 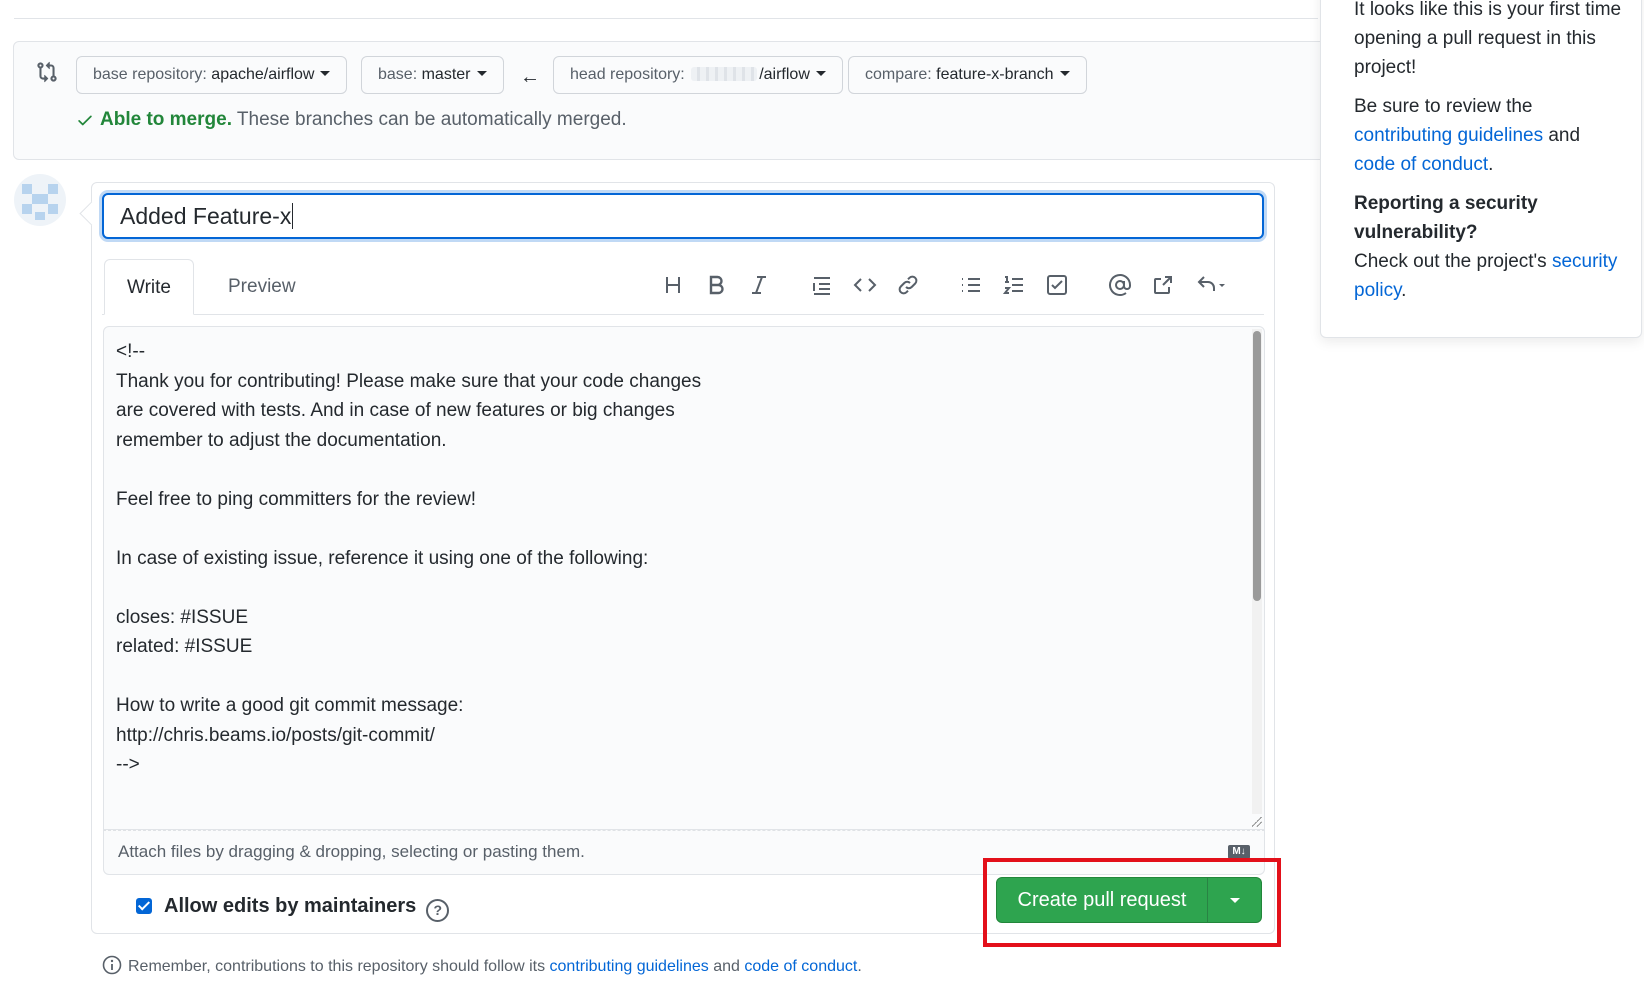 I want to click on allow-edits-label: Allow edits by maintainers, so click(x=290, y=906).